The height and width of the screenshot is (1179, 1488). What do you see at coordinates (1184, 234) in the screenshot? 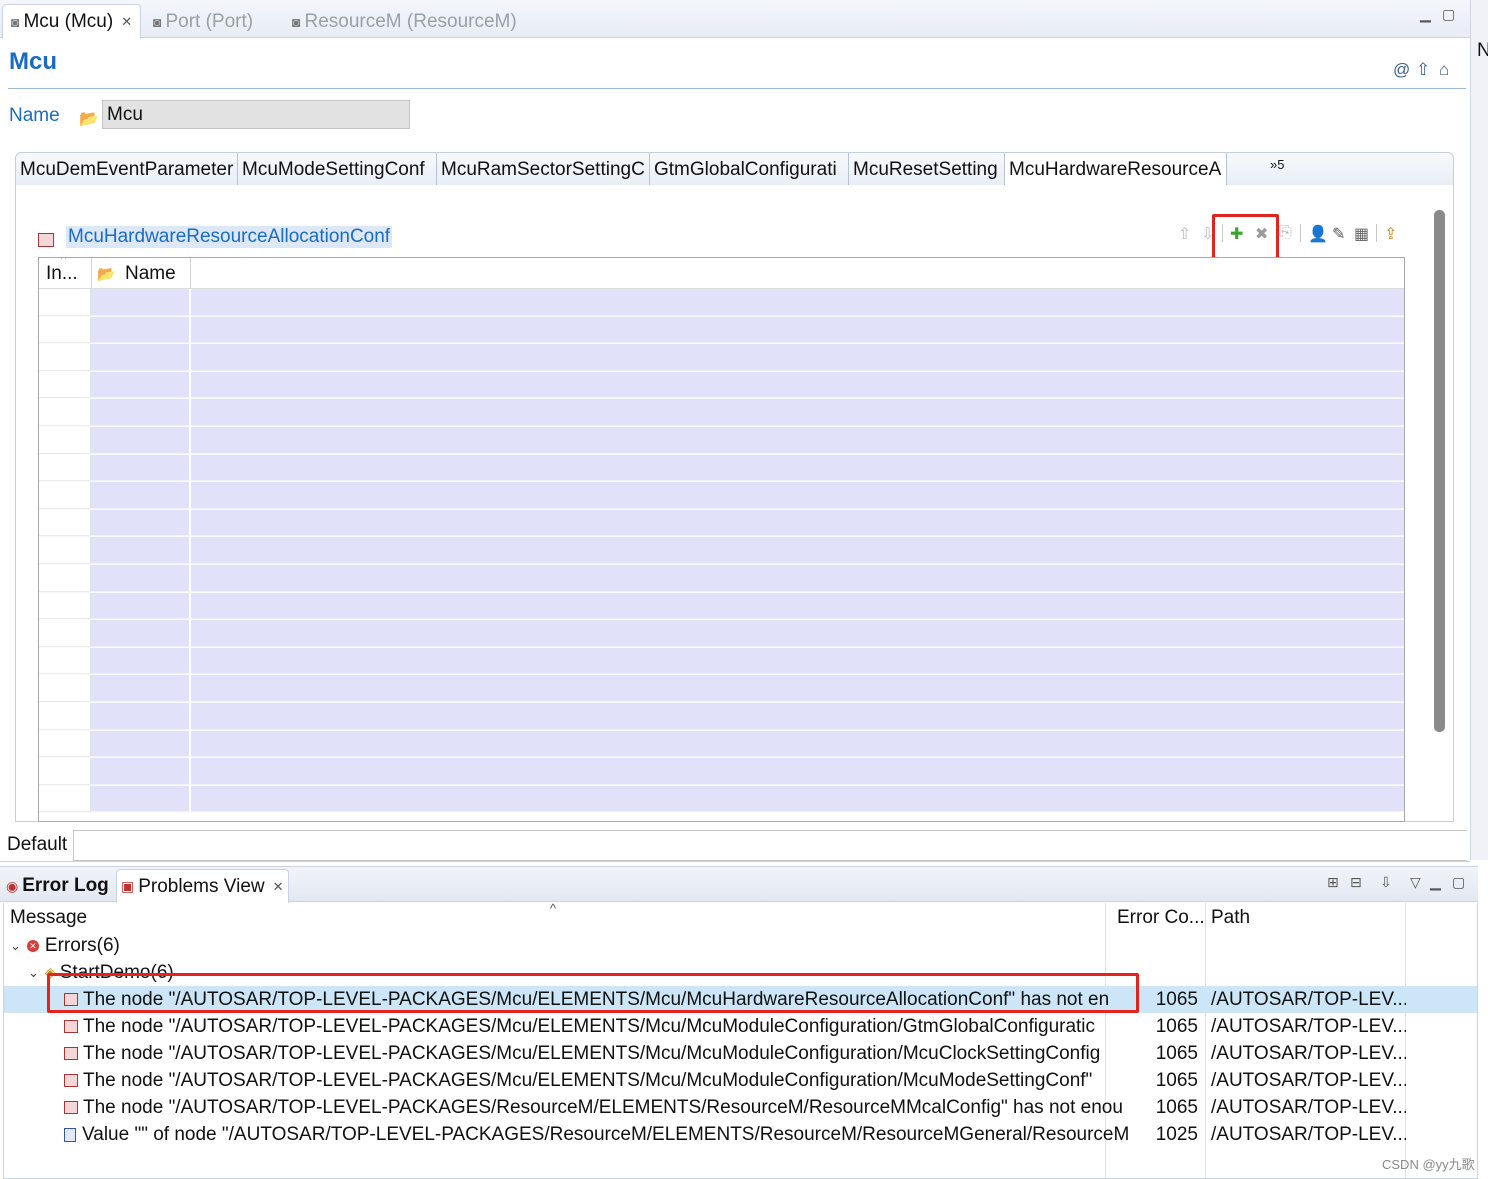
I see `move-up-icon: ⇧` at bounding box center [1184, 234].